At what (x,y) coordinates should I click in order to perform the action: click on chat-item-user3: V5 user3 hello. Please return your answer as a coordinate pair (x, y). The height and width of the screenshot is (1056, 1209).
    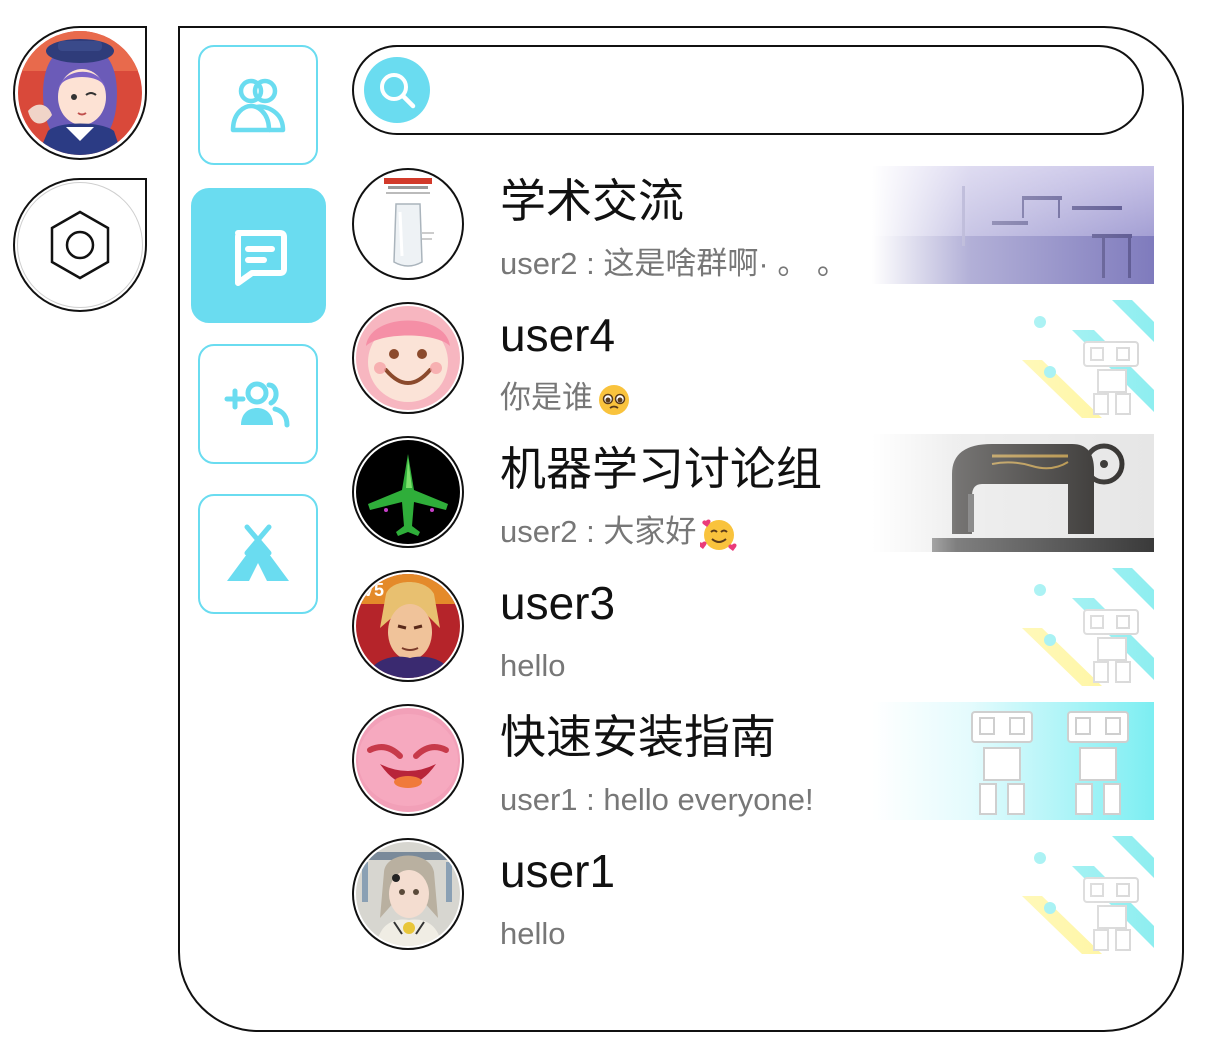
    Looking at the image, I should click on (752, 627).